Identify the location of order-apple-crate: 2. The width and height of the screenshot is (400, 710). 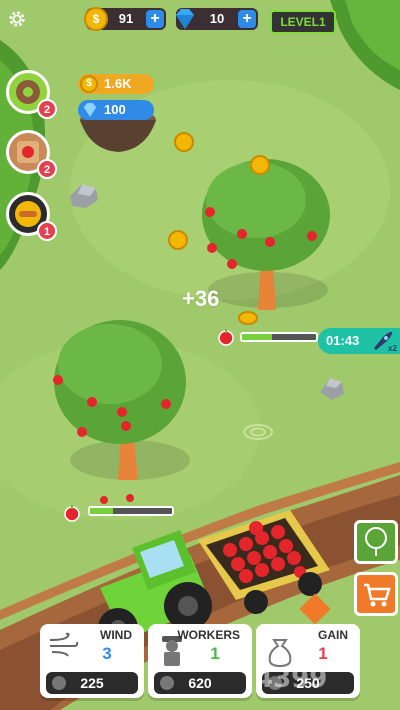
(31, 154).